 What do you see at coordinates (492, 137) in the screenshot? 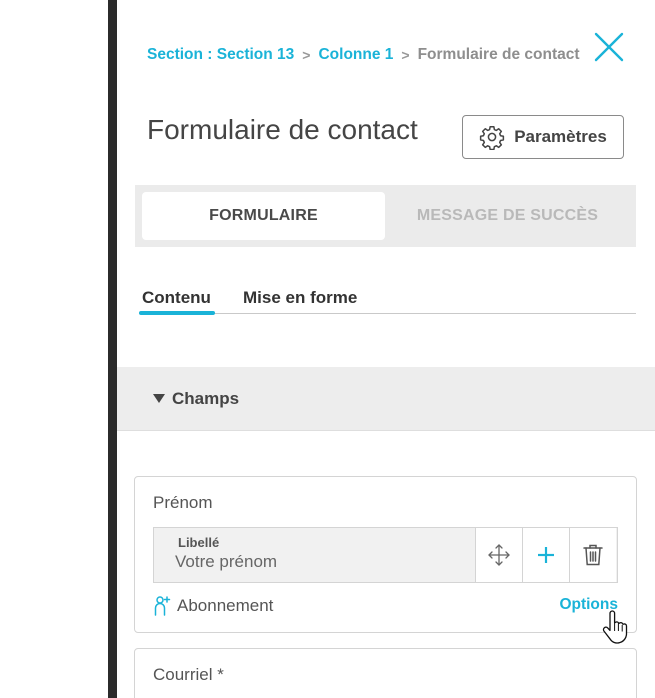
I see `gear-icon` at bounding box center [492, 137].